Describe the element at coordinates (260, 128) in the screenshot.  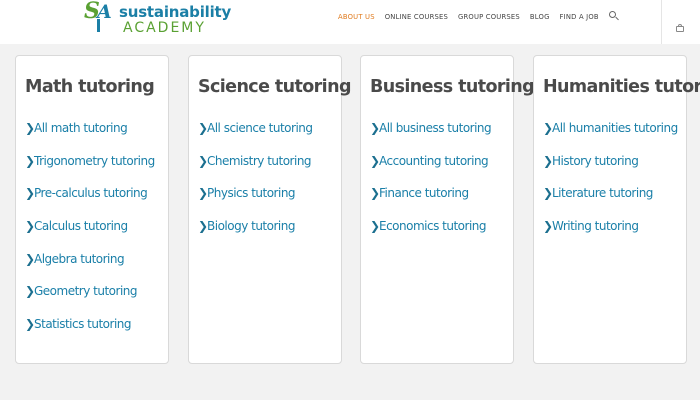
I see `link-label: All science tutoring` at that location.